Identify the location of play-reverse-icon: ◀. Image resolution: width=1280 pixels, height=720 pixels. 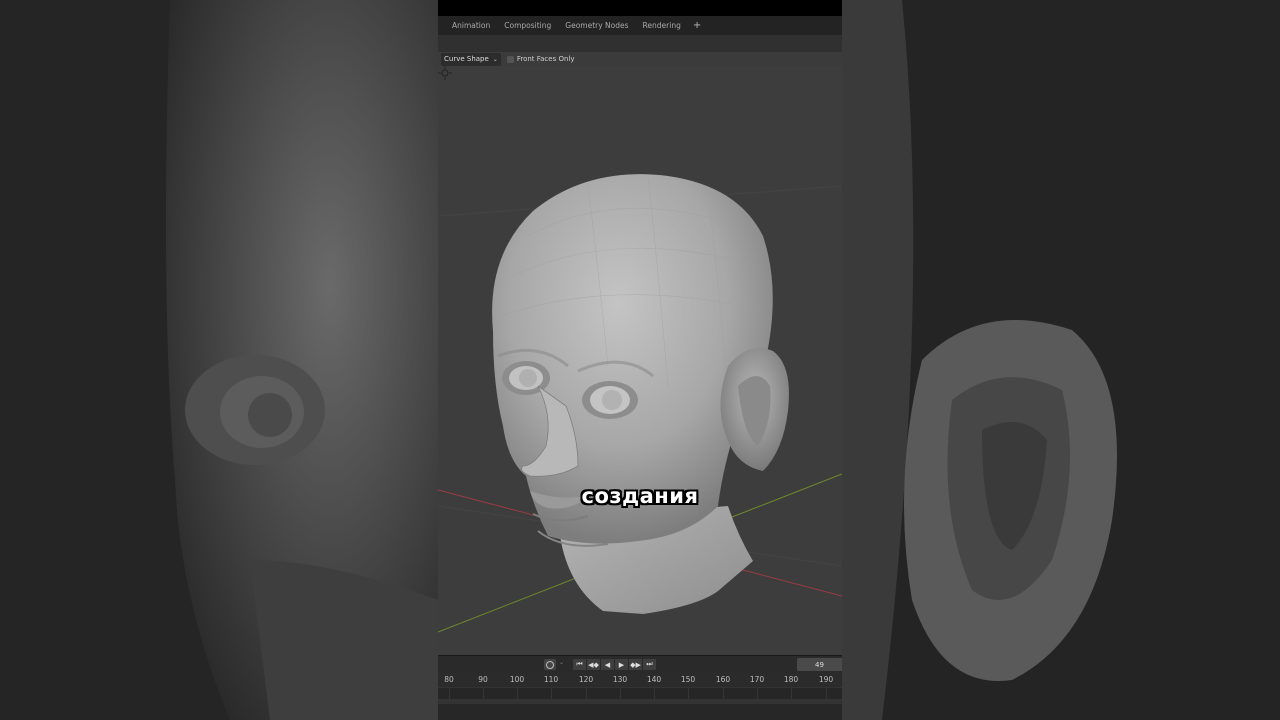
(607, 664).